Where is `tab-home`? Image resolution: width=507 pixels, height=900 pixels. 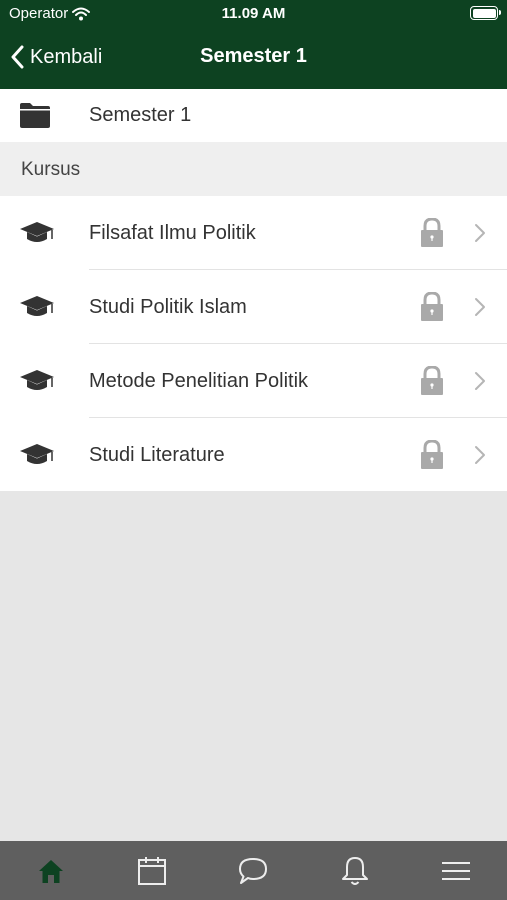
tab-home is located at coordinates (50, 870).